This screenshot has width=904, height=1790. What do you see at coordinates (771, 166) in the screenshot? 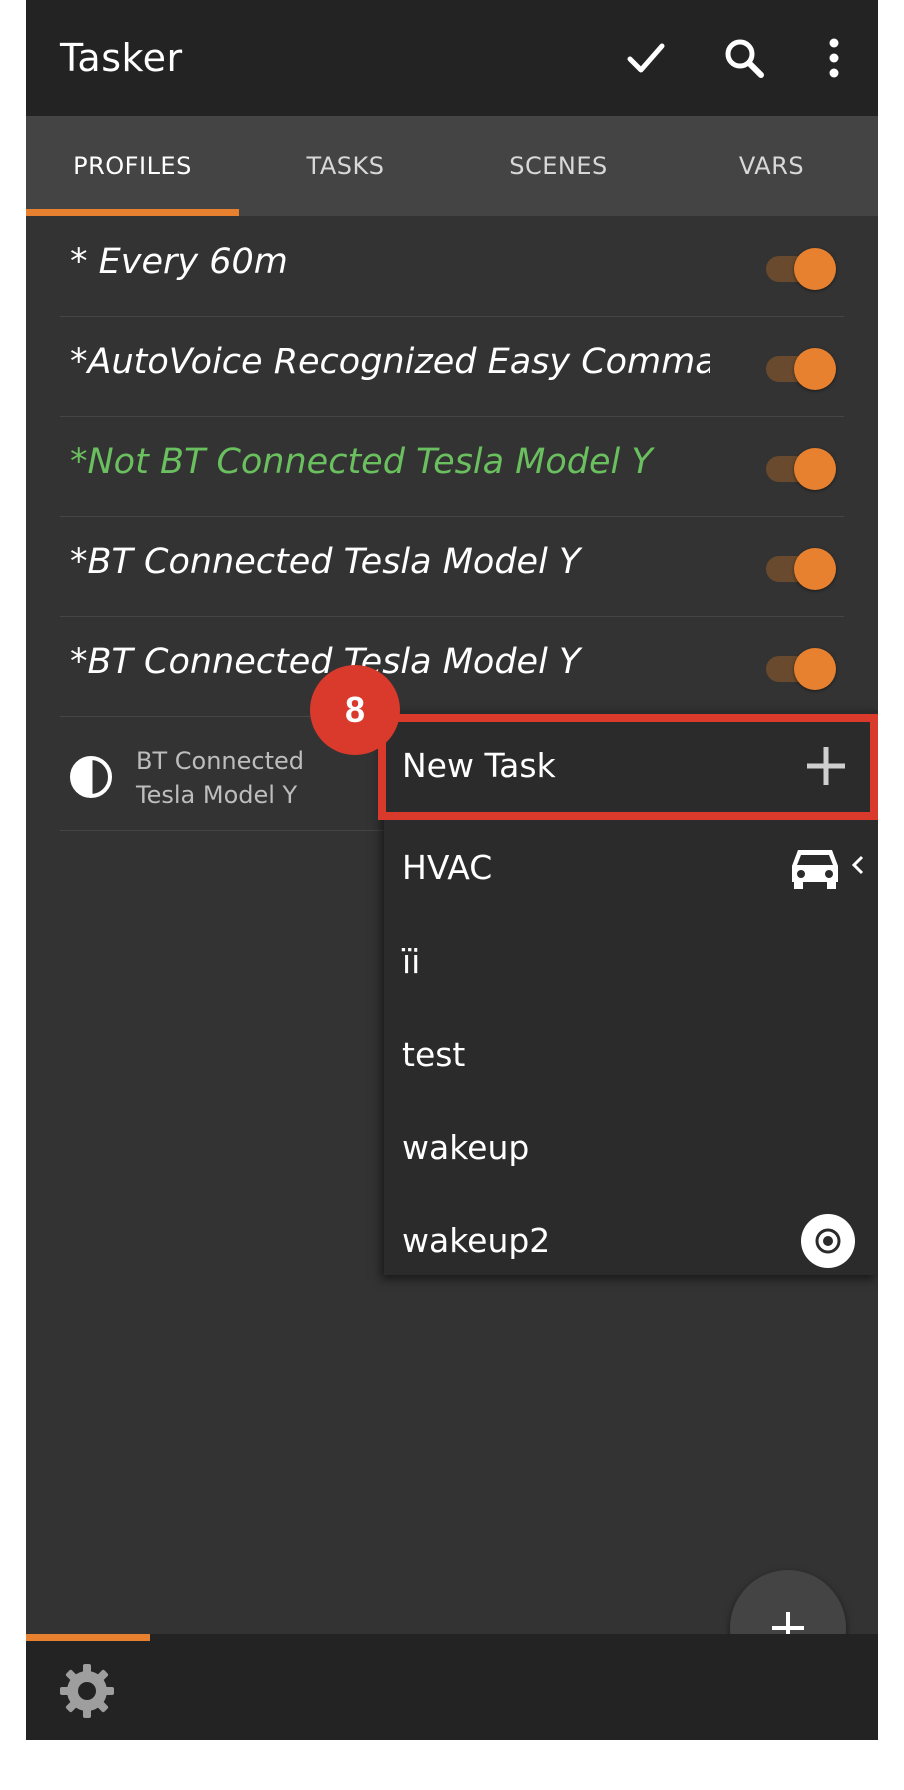
I see `tab-vars: VARS` at bounding box center [771, 166].